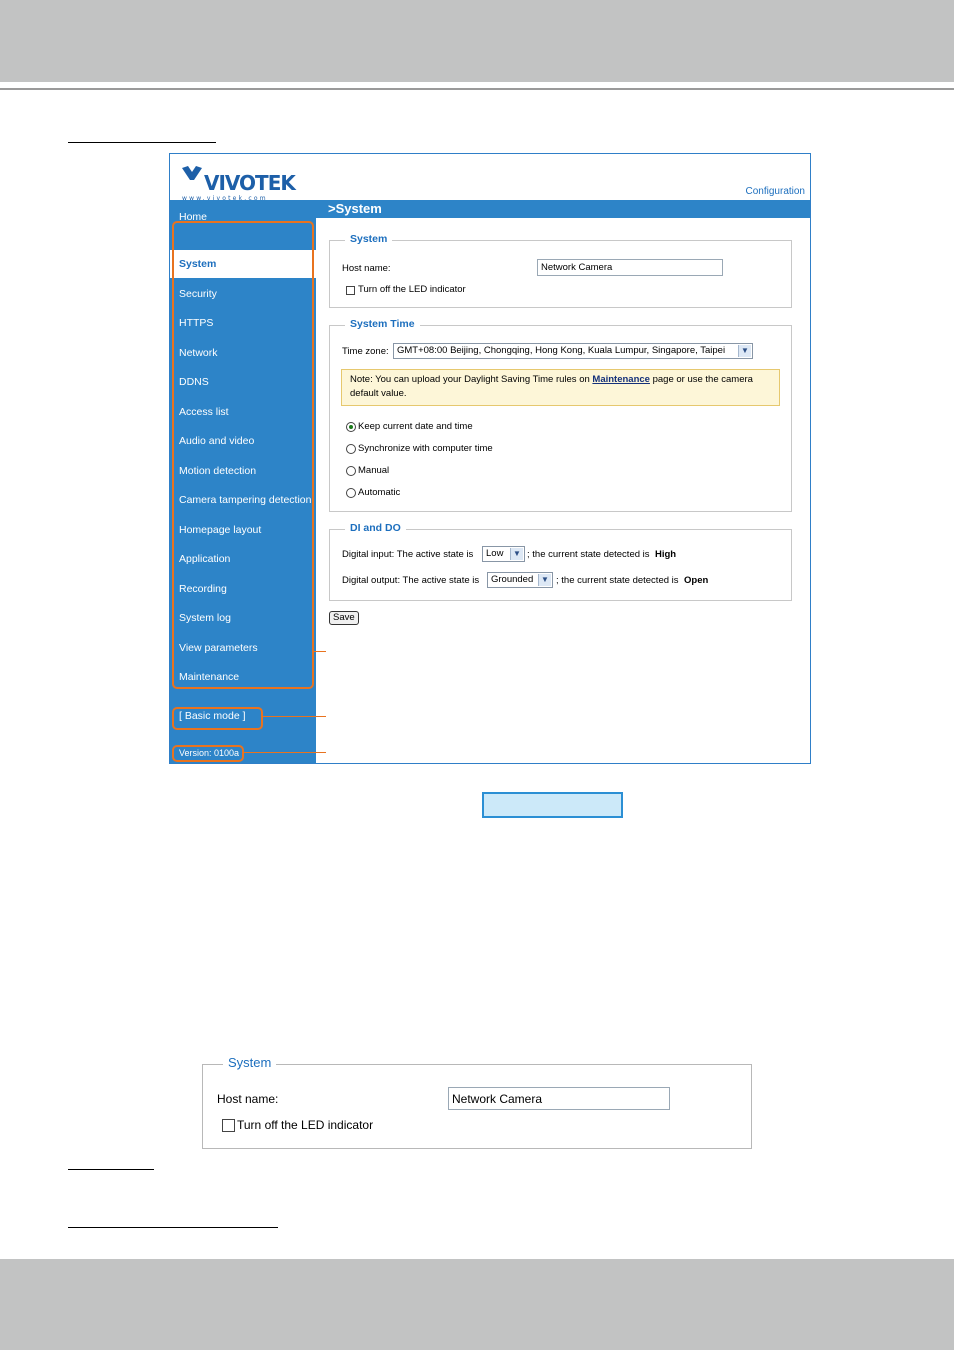 The height and width of the screenshot is (1350, 954). I want to click on host-name-input-zoomed, so click(559, 1098).